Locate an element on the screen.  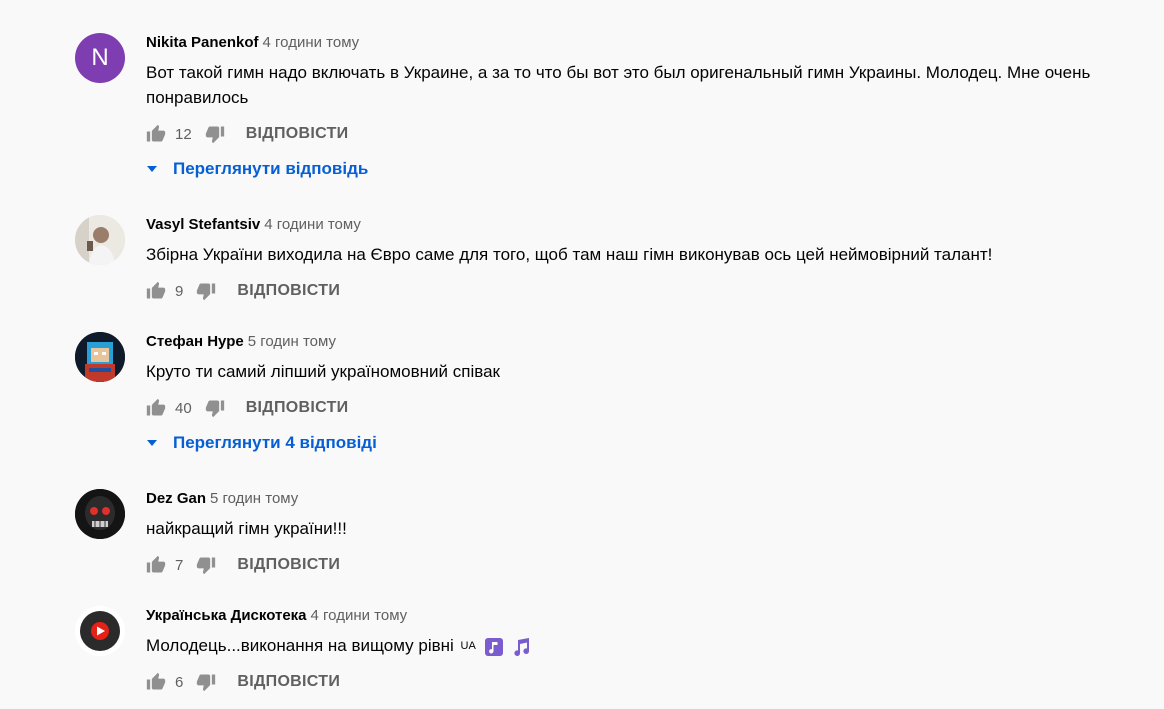
avatar: N is located at coordinates (100, 58).